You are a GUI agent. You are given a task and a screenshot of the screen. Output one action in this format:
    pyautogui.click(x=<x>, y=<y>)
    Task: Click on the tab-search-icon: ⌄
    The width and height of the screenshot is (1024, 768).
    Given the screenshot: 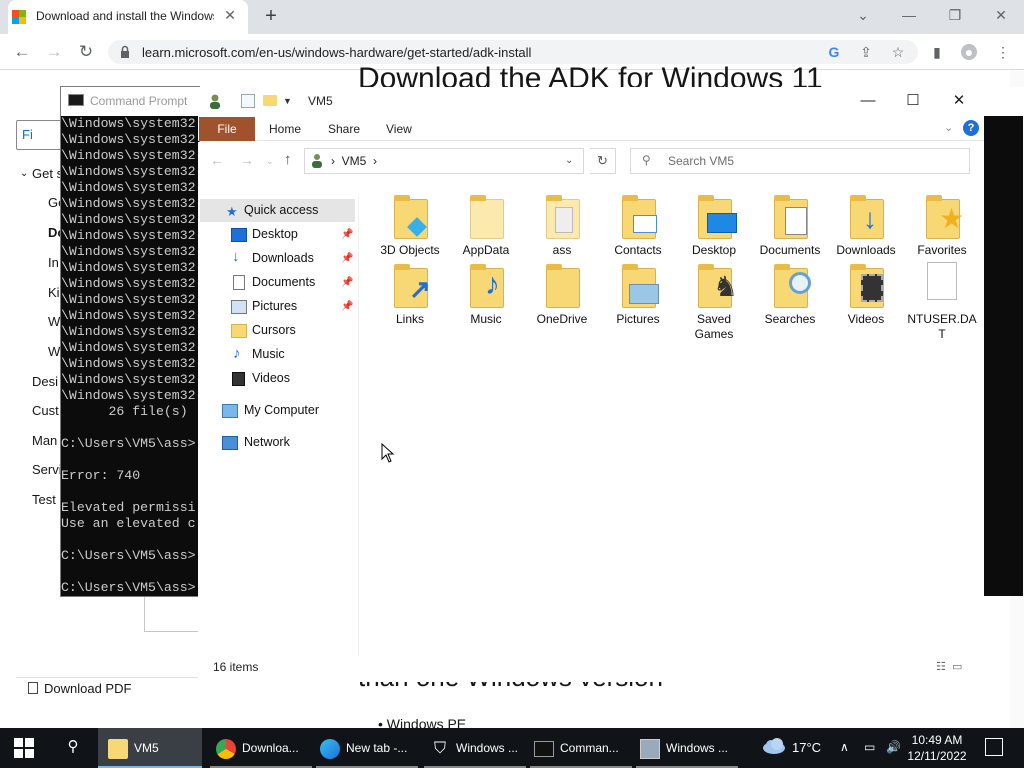 What is the action you would take?
    pyautogui.click(x=863, y=15)
    